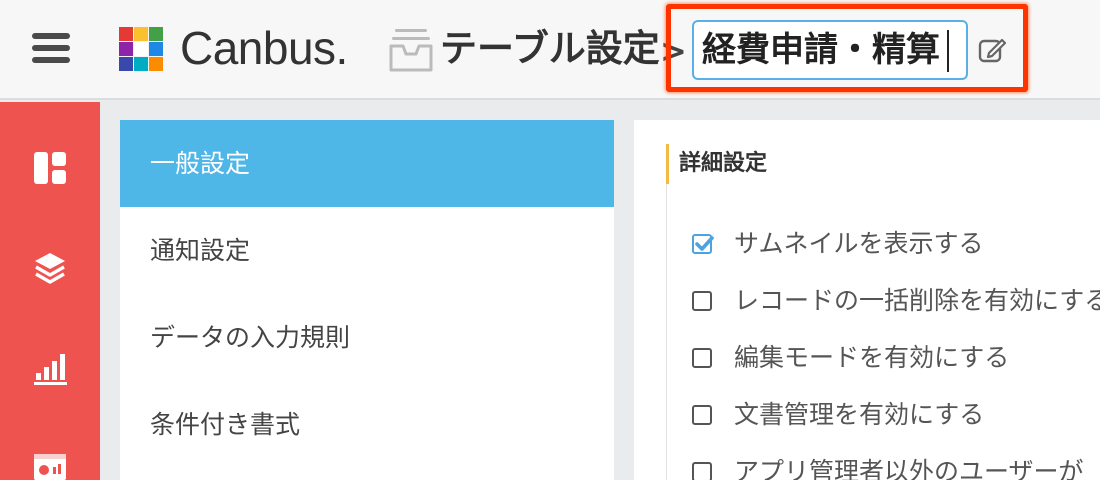 This screenshot has width=1100, height=480. What do you see at coordinates (50, 268) in the screenshot?
I see `layers-icon` at bounding box center [50, 268].